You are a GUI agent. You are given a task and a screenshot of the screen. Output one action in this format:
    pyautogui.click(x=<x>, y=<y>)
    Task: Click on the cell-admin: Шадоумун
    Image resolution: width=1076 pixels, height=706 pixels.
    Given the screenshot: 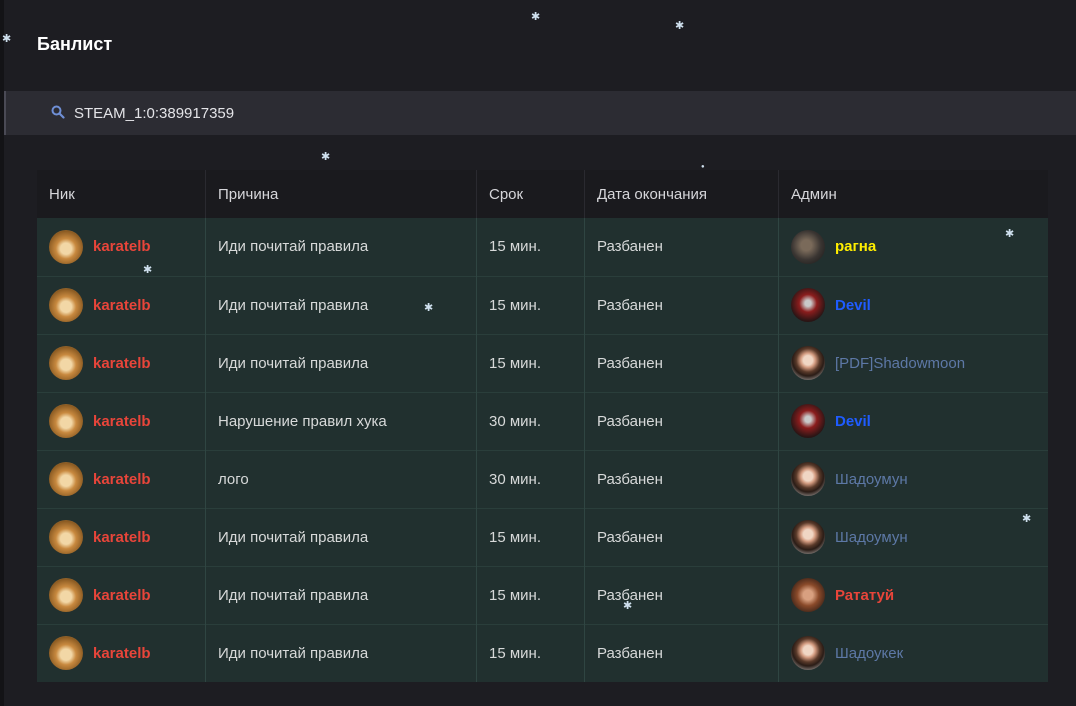 What is the action you would take?
    pyautogui.click(x=913, y=478)
    